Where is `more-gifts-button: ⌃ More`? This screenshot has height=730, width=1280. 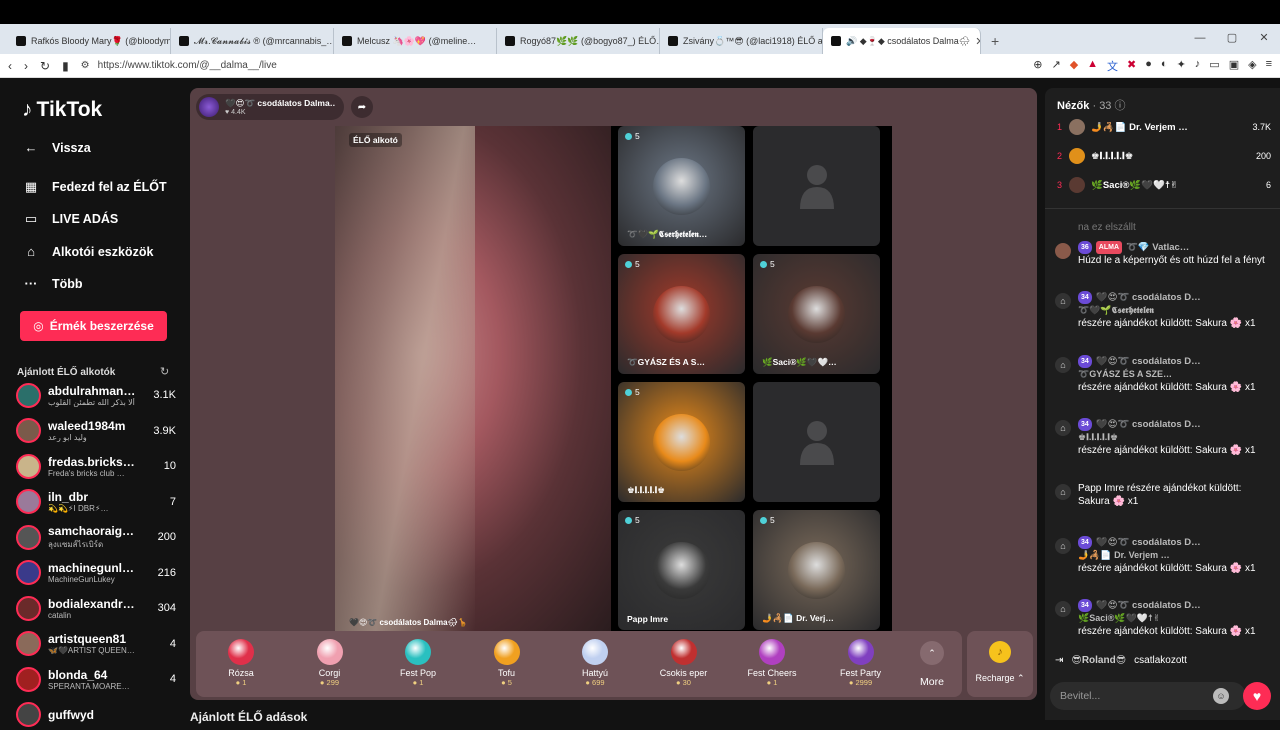 more-gifts-button: ⌃ More is located at coordinates (932, 665).